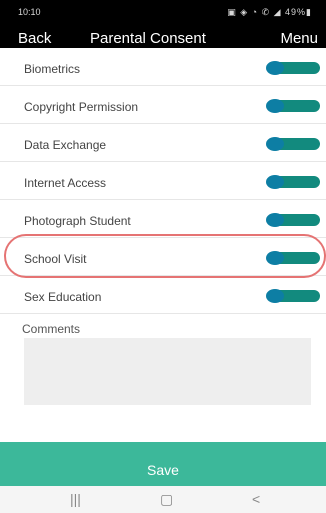 The height and width of the screenshot is (513, 326). Describe the element at coordinates (165, 256) in the screenshot. I see `highlight-circle` at that location.